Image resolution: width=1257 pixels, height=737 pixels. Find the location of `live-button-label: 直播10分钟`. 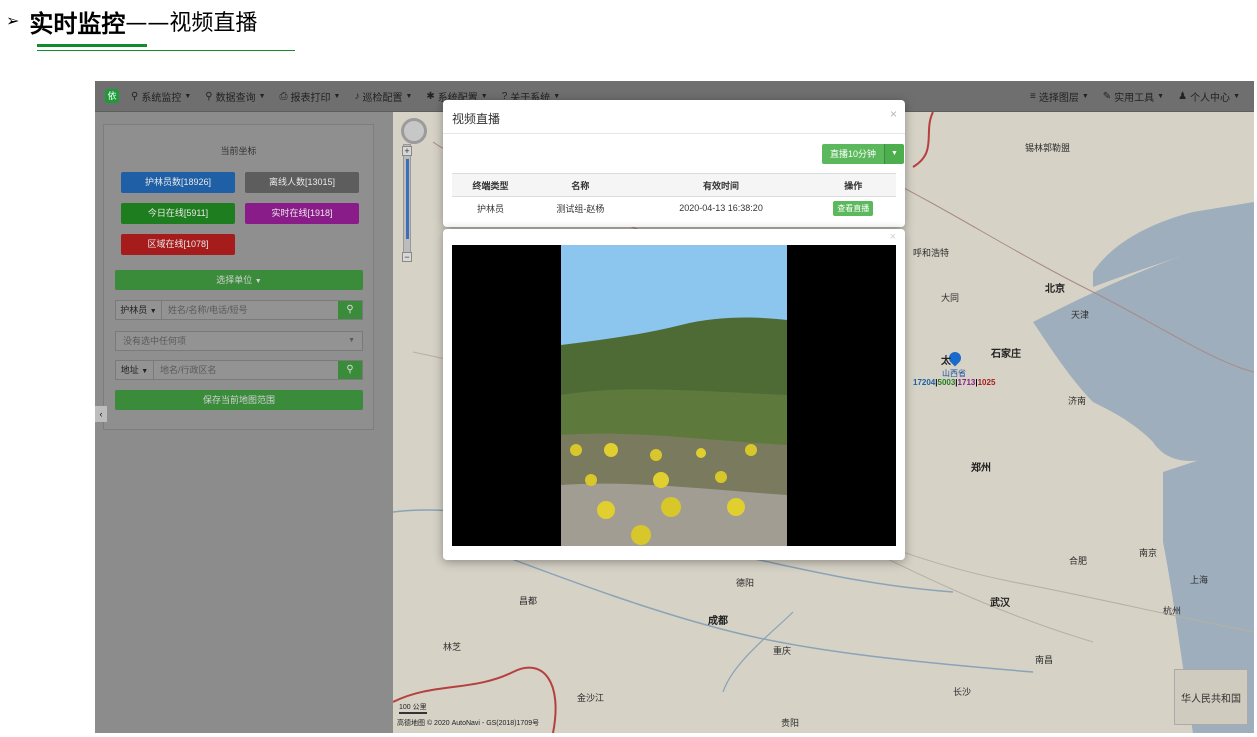

live-button-label: 直播10分钟 is located at coordinates (853, 154).